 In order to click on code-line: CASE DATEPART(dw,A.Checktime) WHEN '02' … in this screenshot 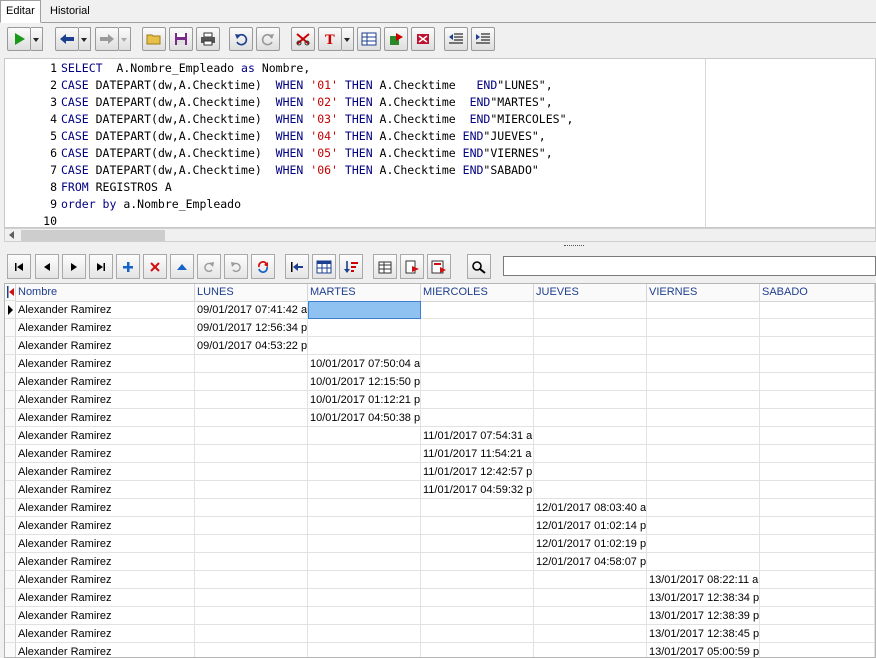, I will do `click(307, 102)`.